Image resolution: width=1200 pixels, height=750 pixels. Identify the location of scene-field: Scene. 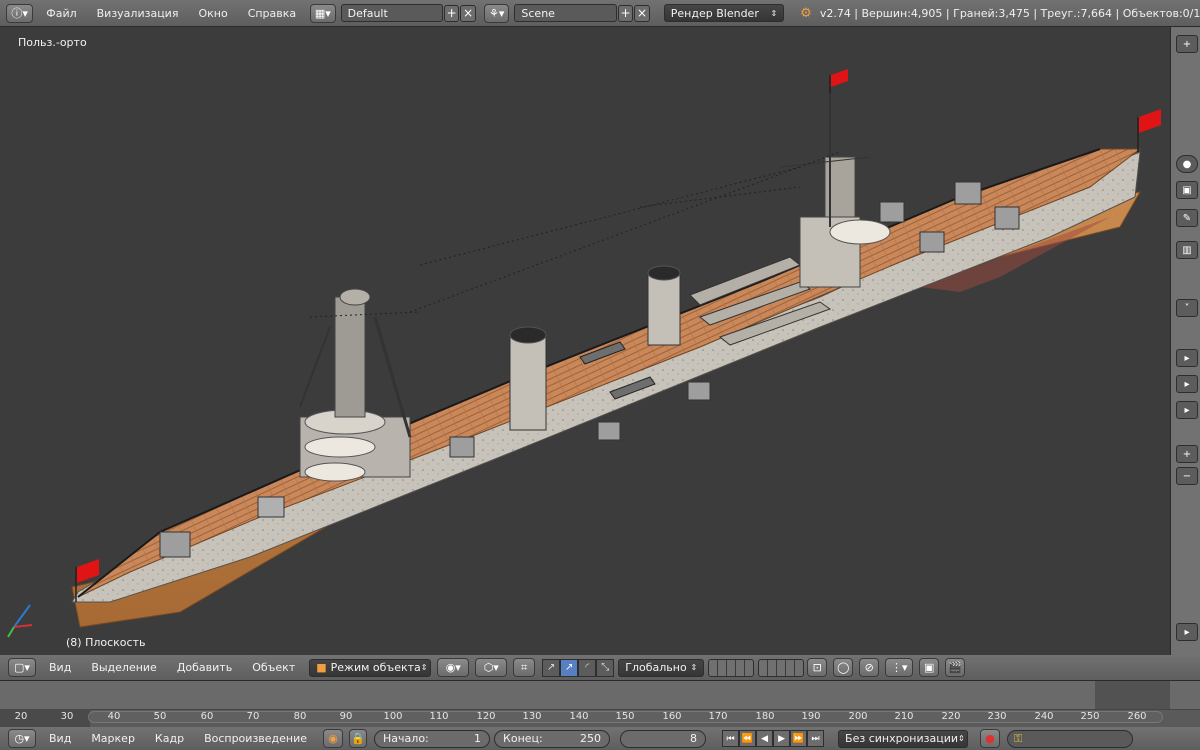
(565, 13).